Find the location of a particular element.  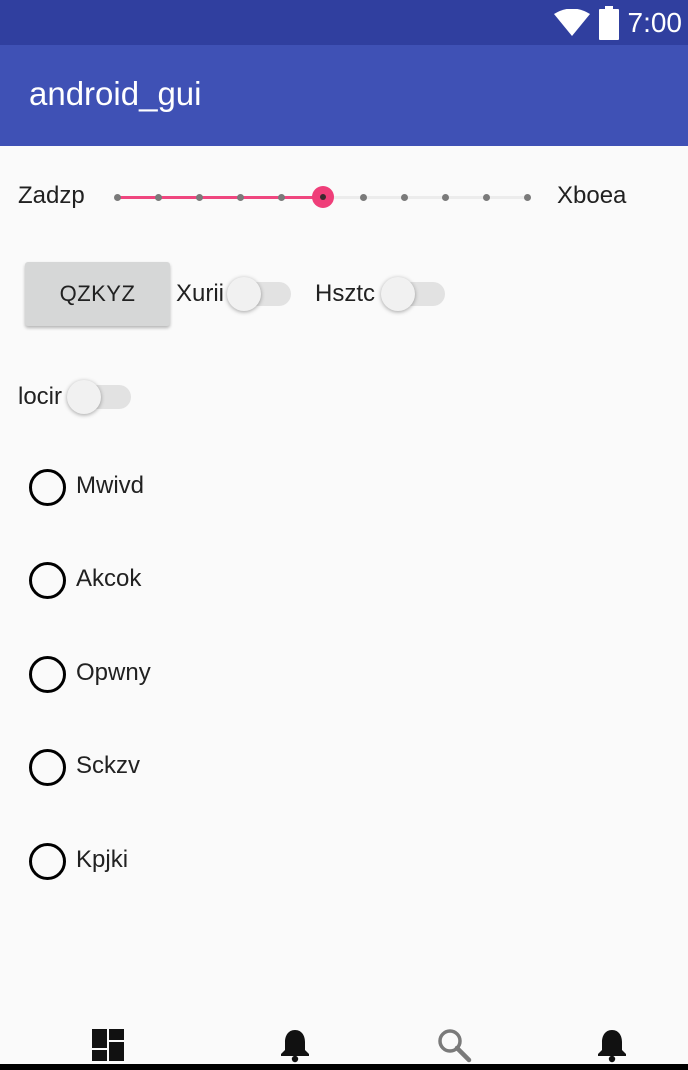

switch-label-locir: locir is located at coordinates (40, 396).